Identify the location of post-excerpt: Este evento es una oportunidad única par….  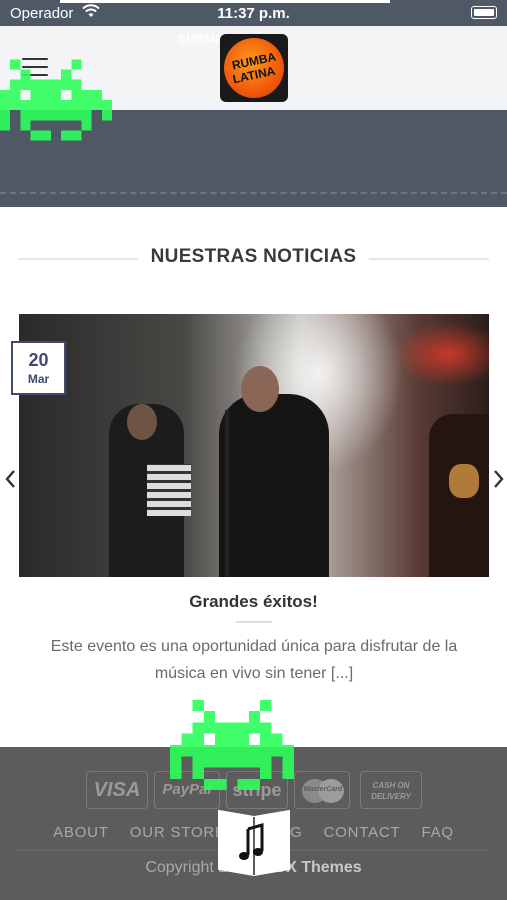
(254, 660).